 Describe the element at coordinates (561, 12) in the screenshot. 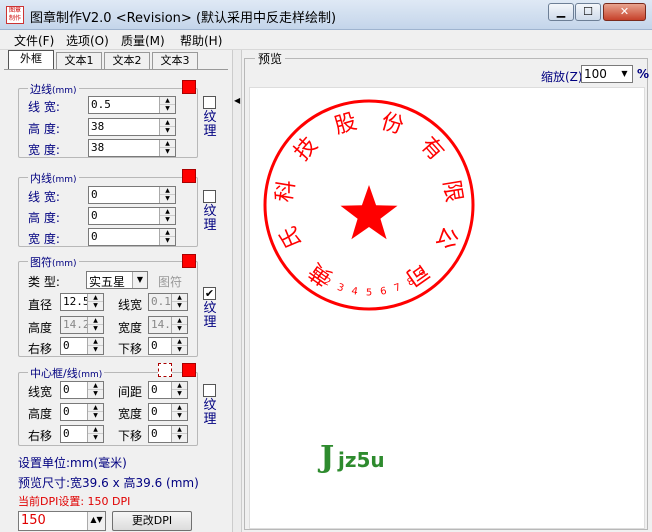

I see `minimize-button: ▁` at that location.